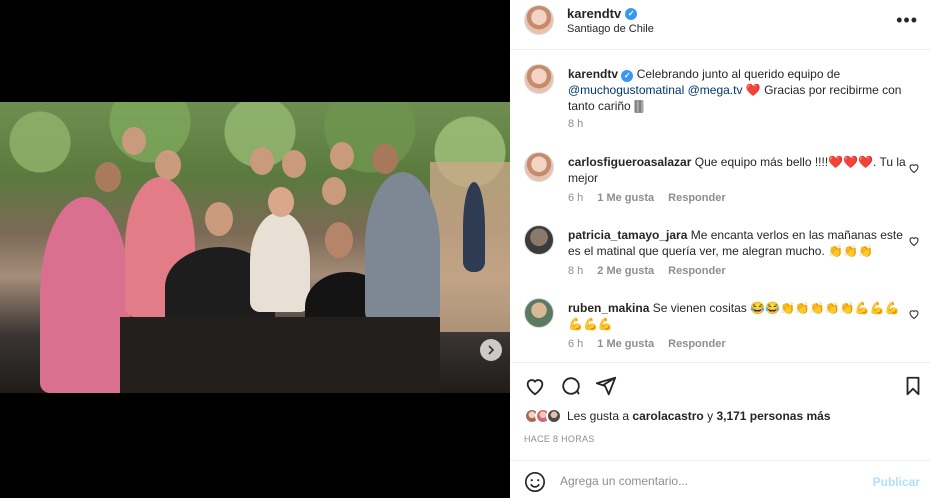 This screenshot has height=498, width=930. I want to click on comment-likes: 2 Me gusta, so click(625, 271).